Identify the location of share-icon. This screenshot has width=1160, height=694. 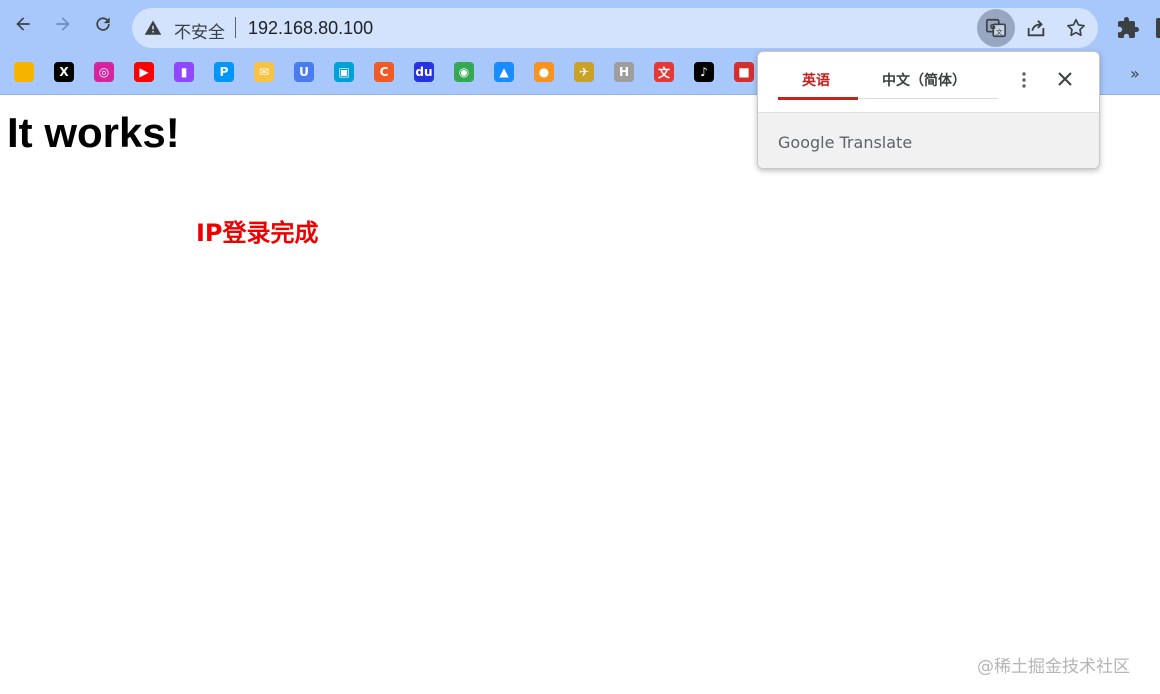
(1036, 28).